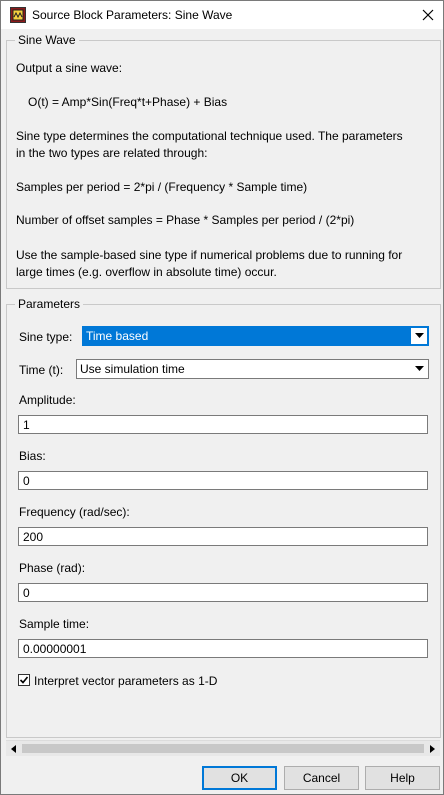 The image size is (444, 795). I want to click on cancel-button: Cancel, so click(321, 778).